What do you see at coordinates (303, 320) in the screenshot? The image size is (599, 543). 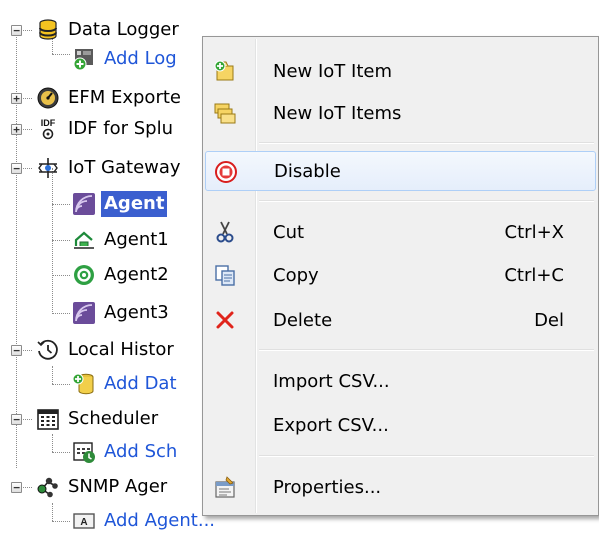 I see `menu-item-label: Delete` at bounding box center [303, 320].